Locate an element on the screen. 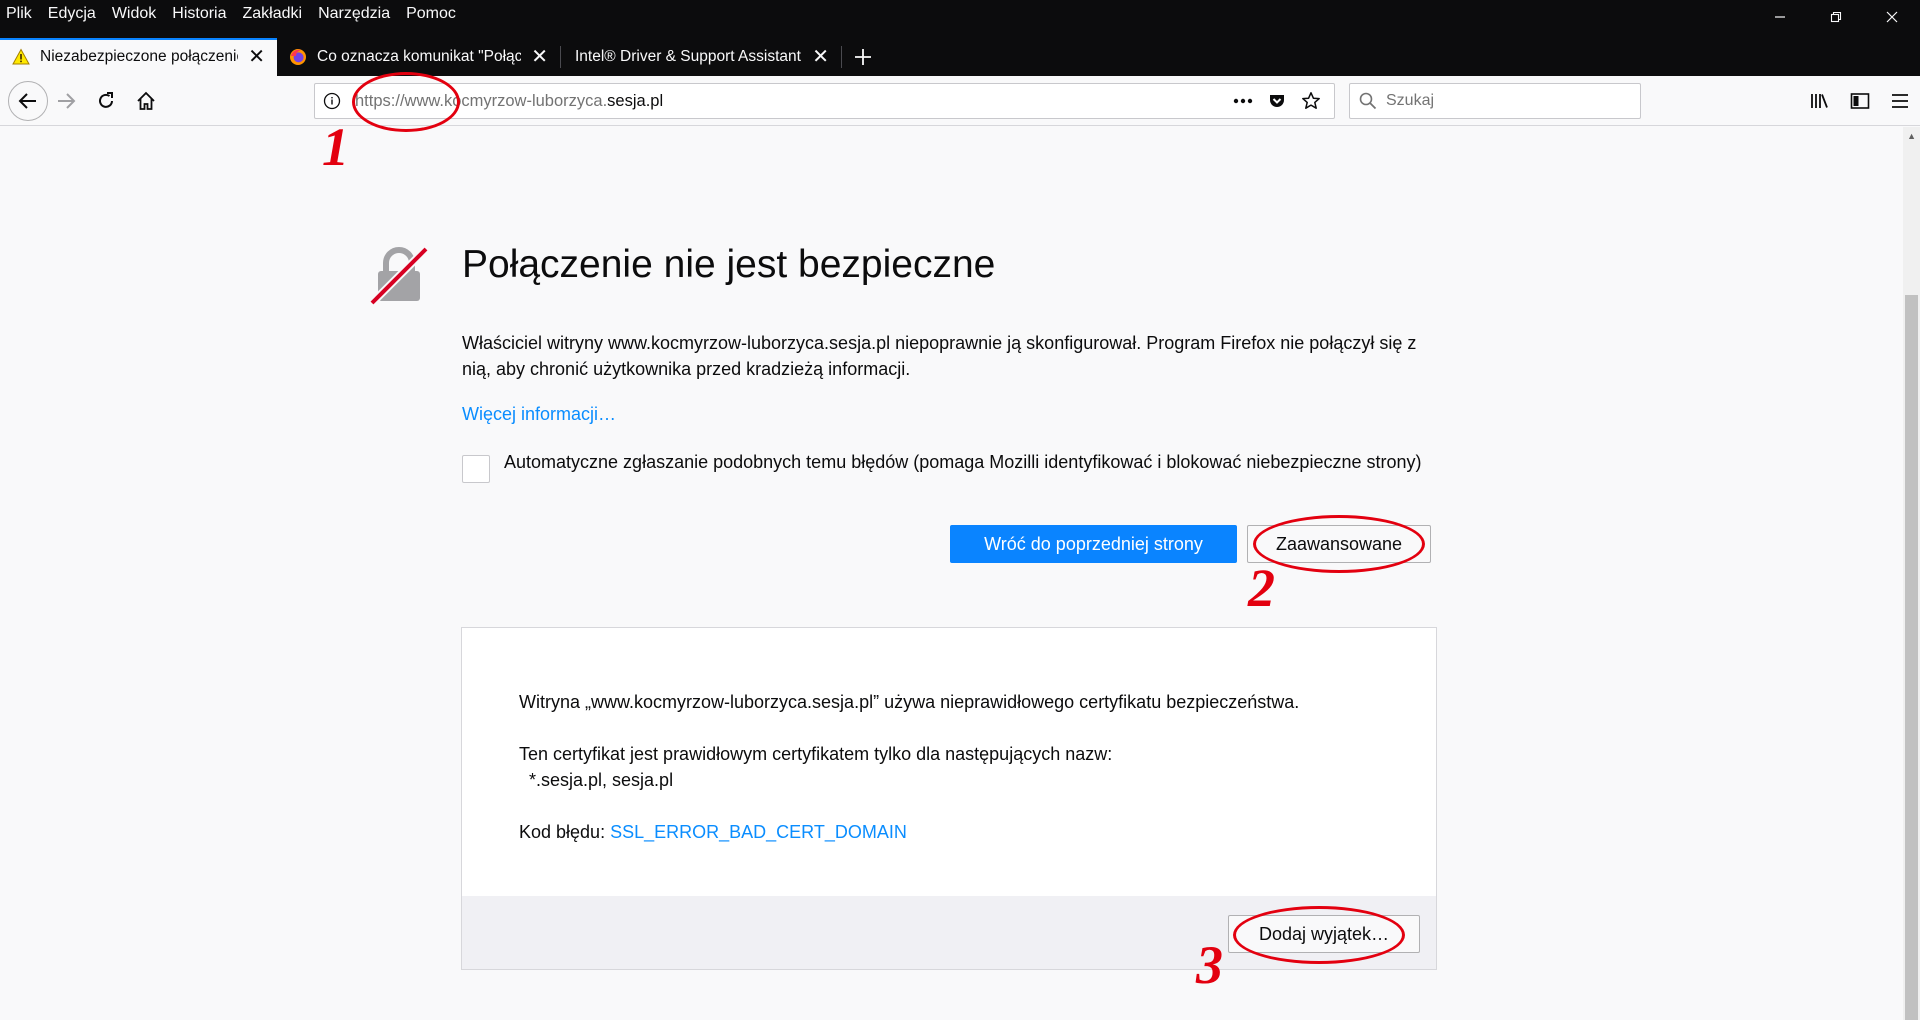 Image resolution: width=1920 pixels, height=1020 pixels. tab-intel: Intel® Driver & Support Assistant ✕ is located at coordinates (701, 57).